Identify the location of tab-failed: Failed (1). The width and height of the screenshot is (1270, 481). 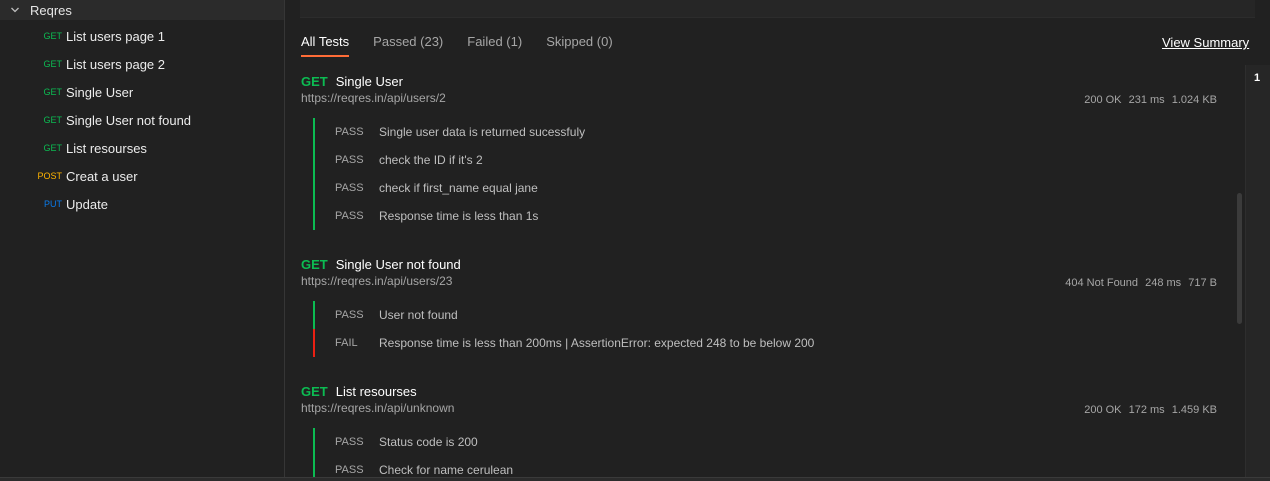
(494, 45).